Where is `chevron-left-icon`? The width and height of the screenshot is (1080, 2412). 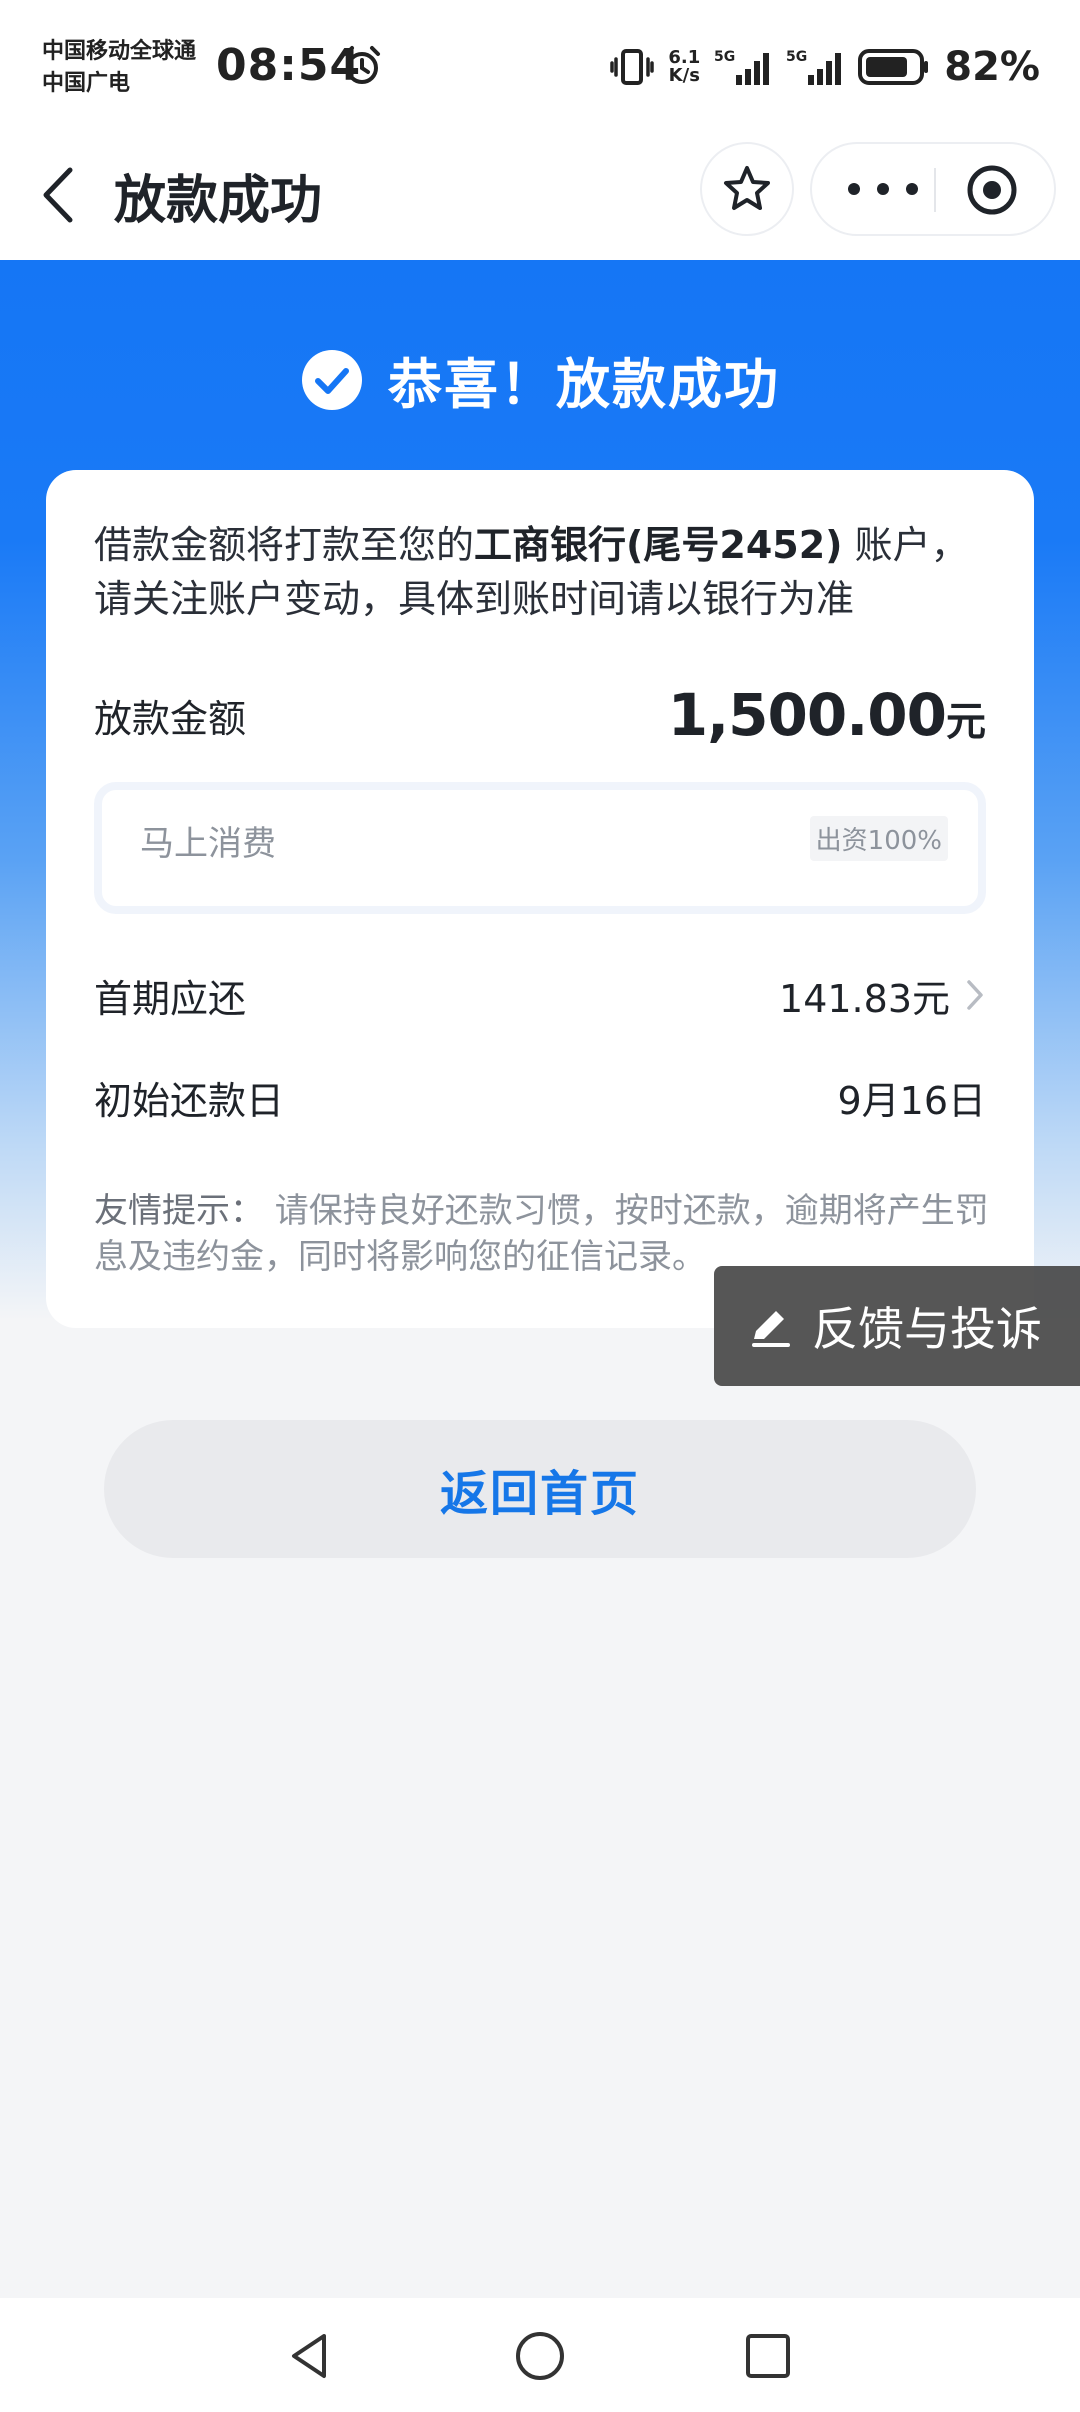
chevron-left-icon is located at coordinates (58, 195).